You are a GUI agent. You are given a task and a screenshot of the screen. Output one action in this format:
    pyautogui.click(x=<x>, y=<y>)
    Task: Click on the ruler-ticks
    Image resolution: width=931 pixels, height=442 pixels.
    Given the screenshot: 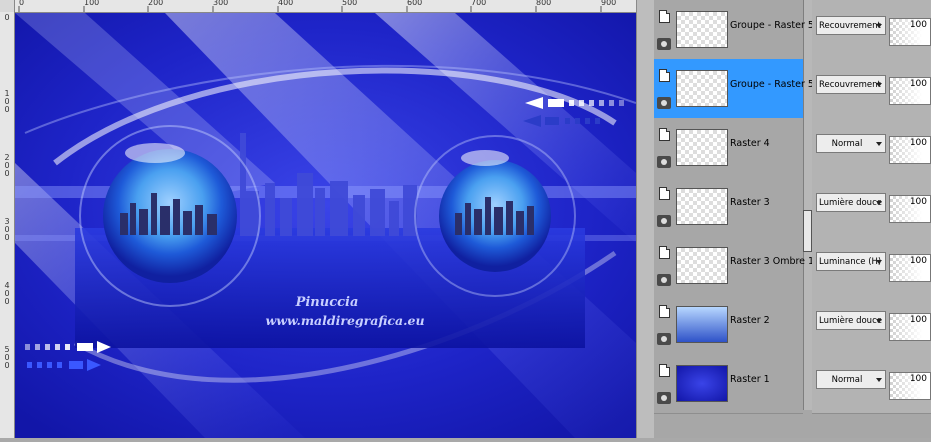 What is the action you would take?
    pyautogui.click(x=310, y=9)
    